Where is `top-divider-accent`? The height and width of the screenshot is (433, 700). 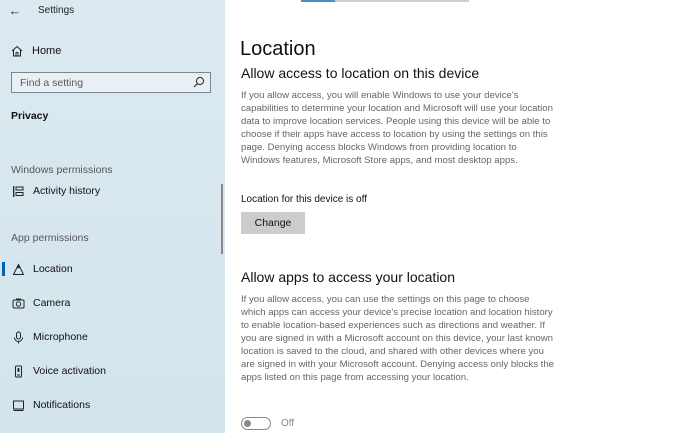 top-divider-accent is located at coordinates (318, 1).